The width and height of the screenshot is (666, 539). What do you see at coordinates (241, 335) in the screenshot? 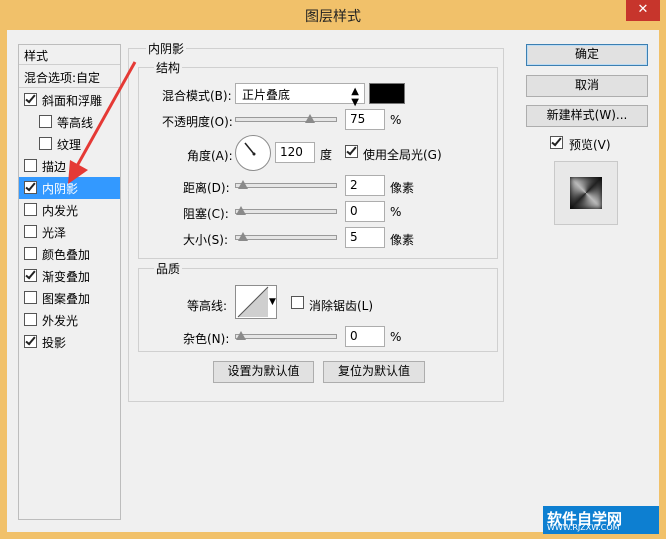
I see `noise-slider-thumb` at bounding box center [241, 335].